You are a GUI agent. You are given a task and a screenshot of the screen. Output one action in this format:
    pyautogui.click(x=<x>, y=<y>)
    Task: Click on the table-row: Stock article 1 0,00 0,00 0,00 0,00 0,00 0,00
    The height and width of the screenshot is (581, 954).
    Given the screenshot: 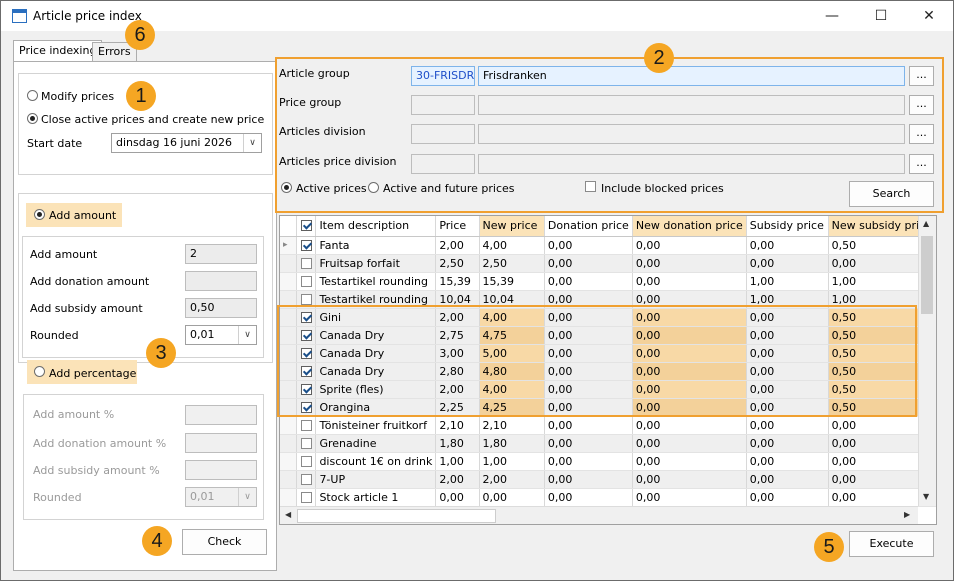 What is the action you would take?
    pyautogui.click(x=608, y=497)
    